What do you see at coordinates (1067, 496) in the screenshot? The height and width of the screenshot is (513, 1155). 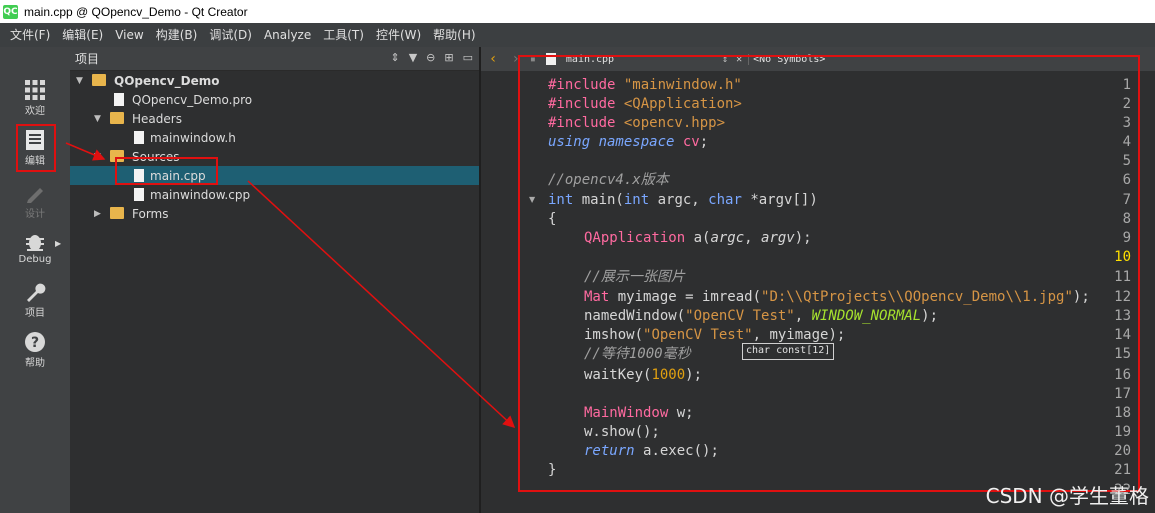 I see `watermark: CSDN @学生董格` at bounding box center [1067, 496].